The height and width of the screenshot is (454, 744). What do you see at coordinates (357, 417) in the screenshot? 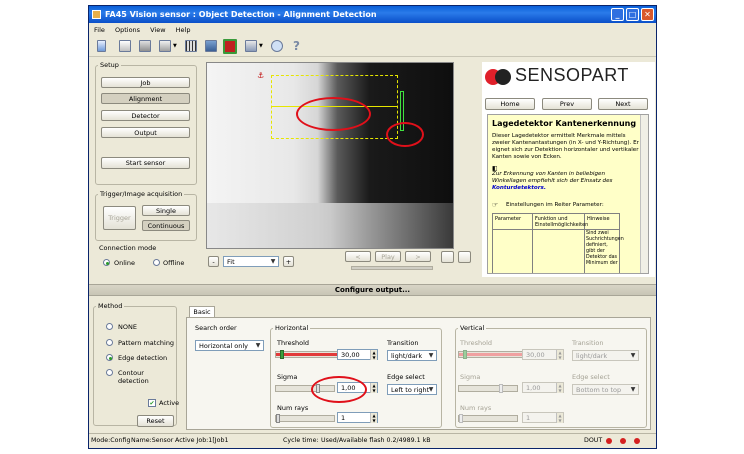
I see `h-numrays-input: 1 ▲ ▼` at bounding box center [357, 417].